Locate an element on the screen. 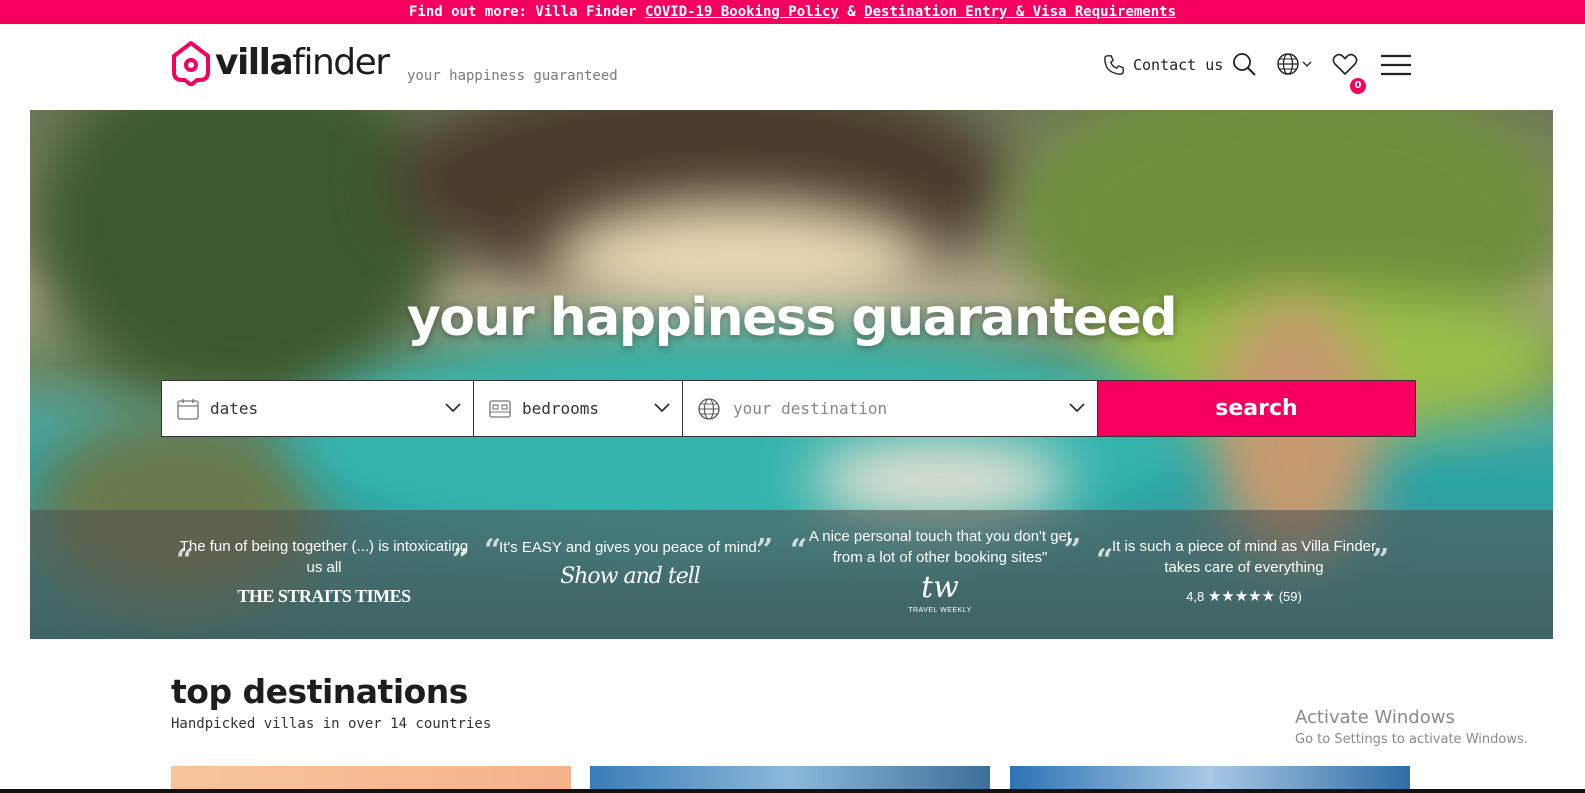 The width and height of the screenshot is (1585, 793). destination-input: your destination is located at coordinates (890, 408).